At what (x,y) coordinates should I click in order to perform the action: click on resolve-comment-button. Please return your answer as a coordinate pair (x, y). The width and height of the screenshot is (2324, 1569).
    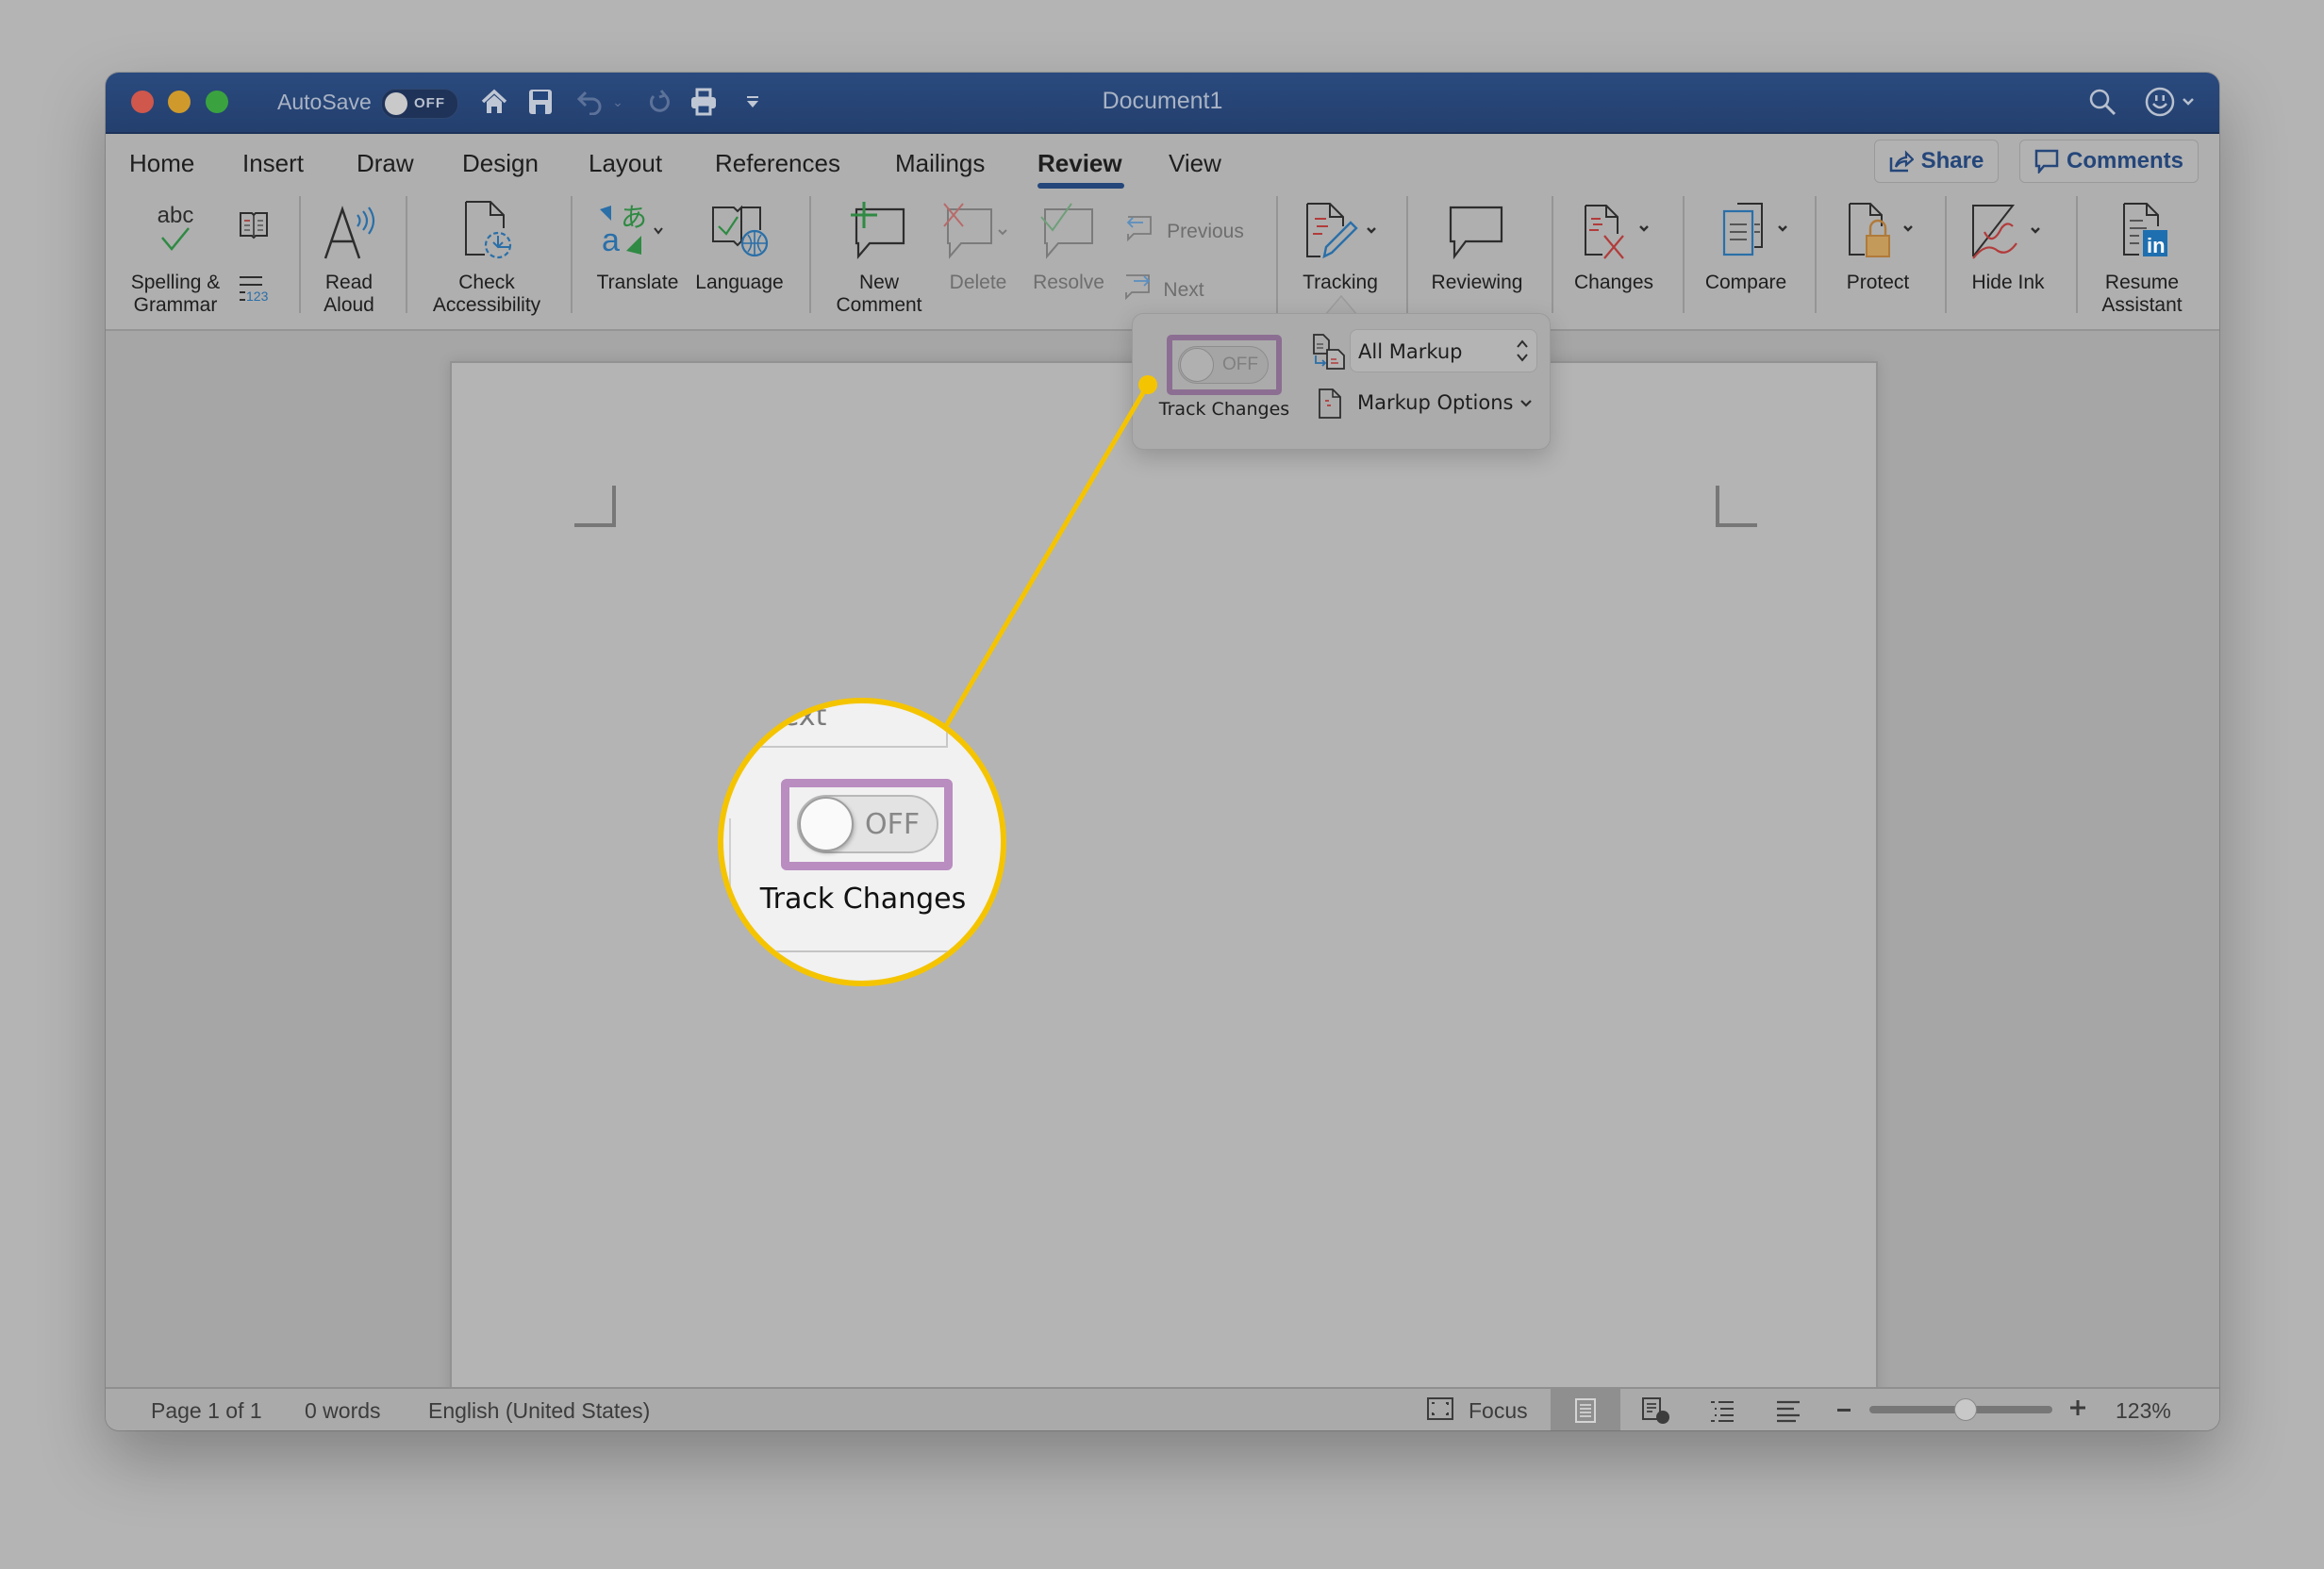
    Looking at the image, I should click on (1068, 233).